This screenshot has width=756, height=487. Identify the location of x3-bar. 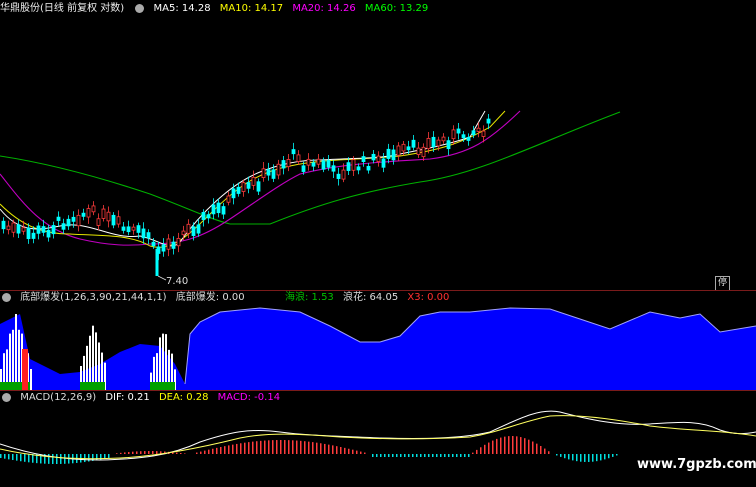
(25, 369).